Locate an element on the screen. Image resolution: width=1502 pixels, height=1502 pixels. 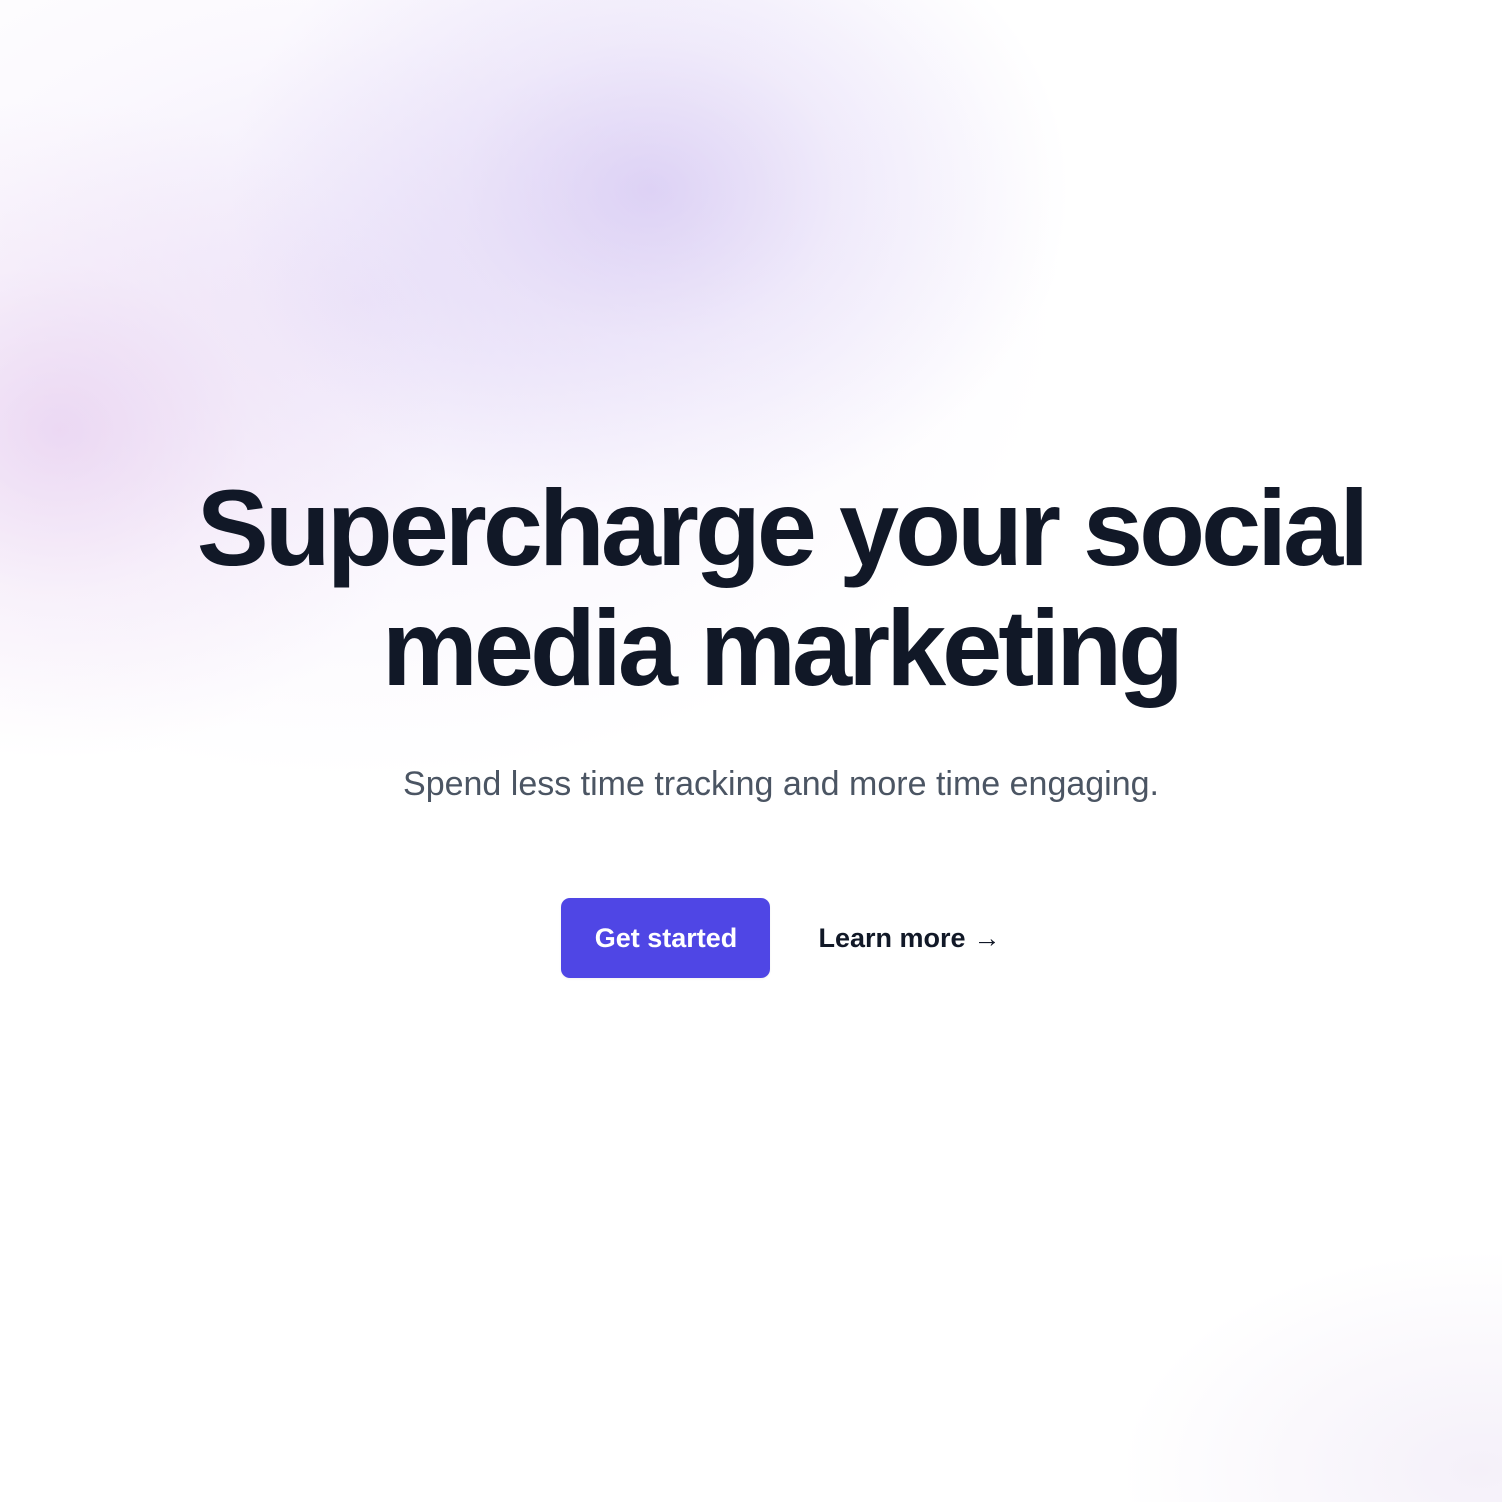
learn-more-link: Learn more → is located at coordinates (909, 938).